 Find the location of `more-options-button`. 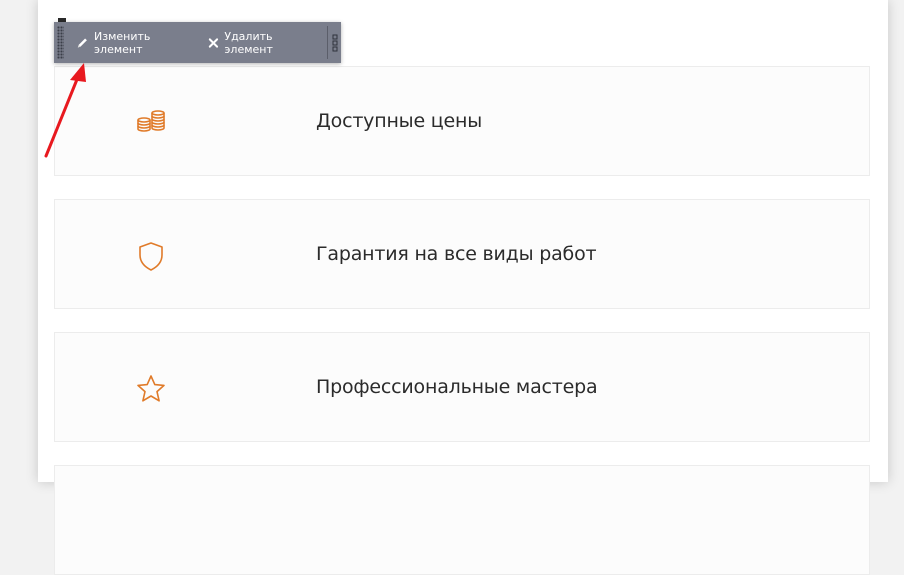

more-options-button is located at coordinates (334, 42).